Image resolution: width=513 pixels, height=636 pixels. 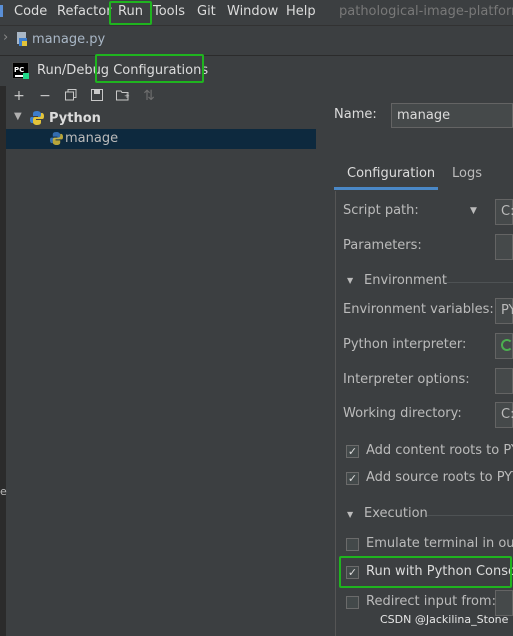 What do you see at coordinates (391, 173) in the screenshot?
I see `tab-configuration: Configuration` at bounding box center [391, 173].